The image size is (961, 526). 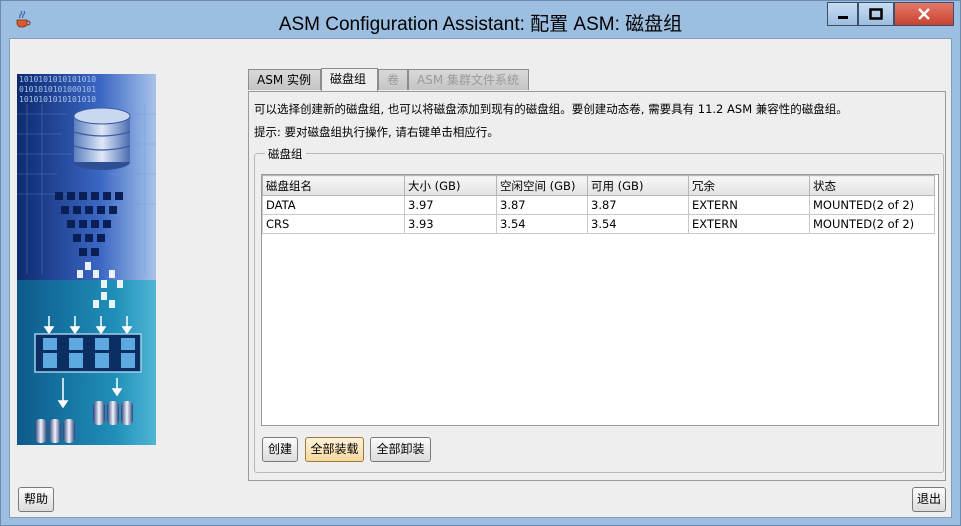 I want to click on cell-name: DATA, so click(x=333, y=205).